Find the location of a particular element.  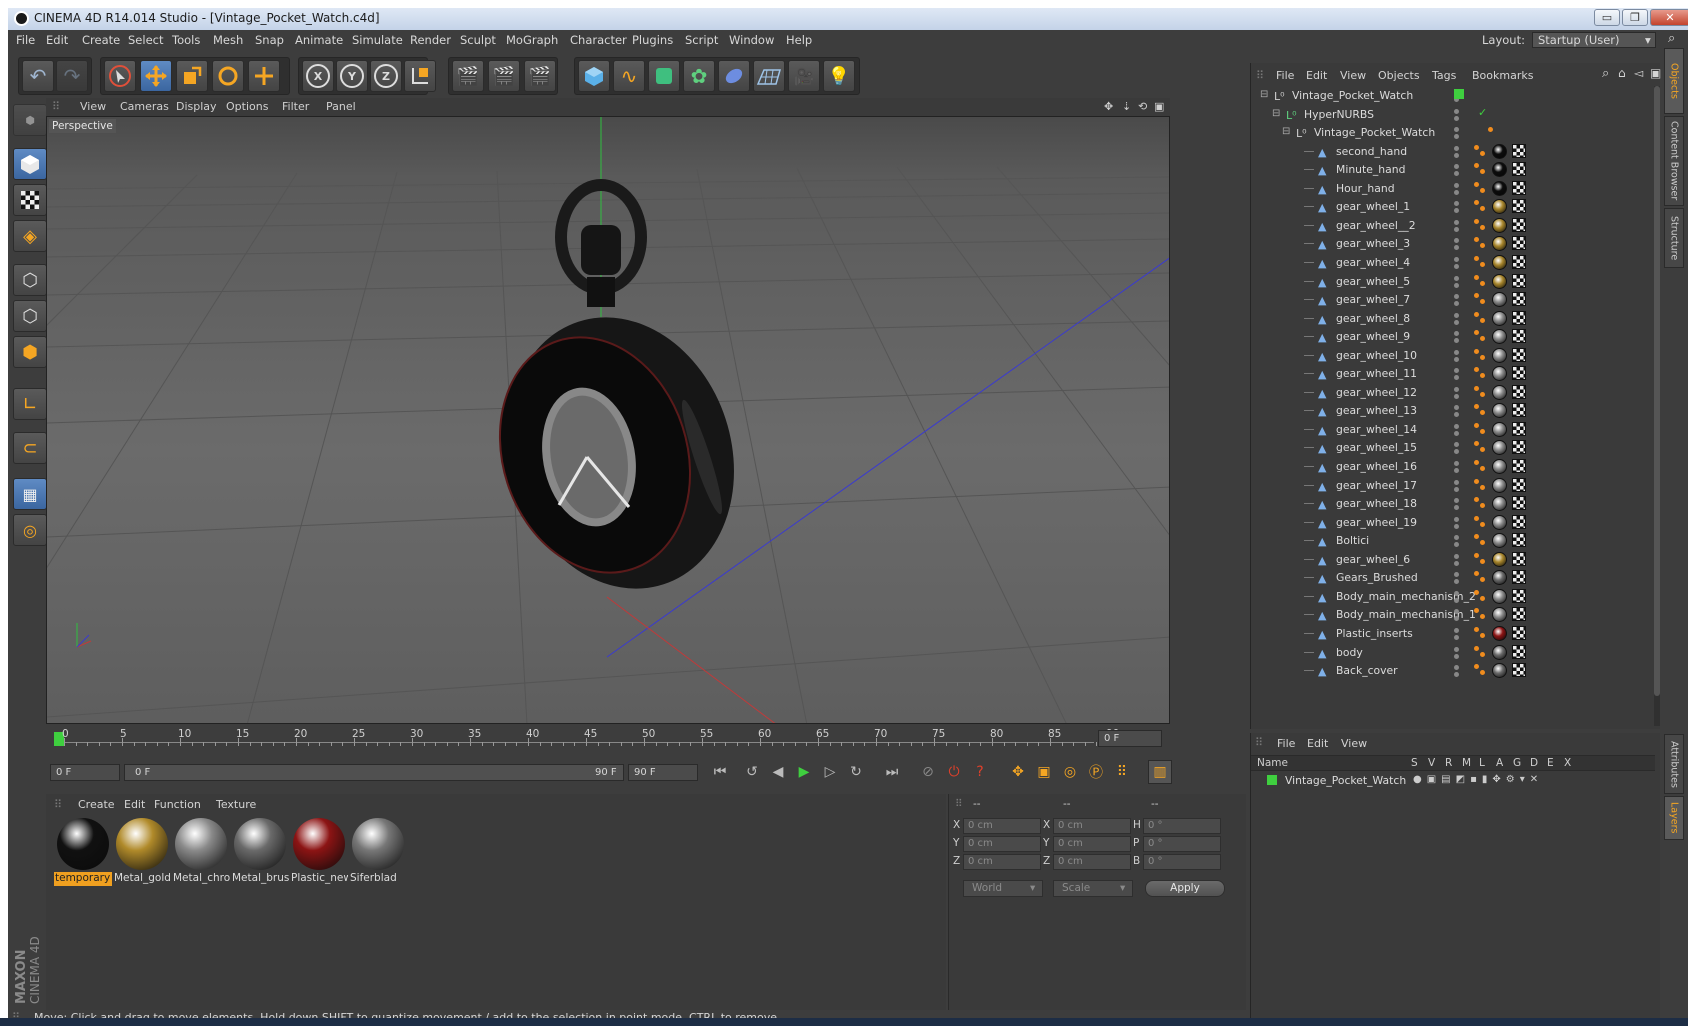

menu-render: Render is located at coordinates (430, 40).